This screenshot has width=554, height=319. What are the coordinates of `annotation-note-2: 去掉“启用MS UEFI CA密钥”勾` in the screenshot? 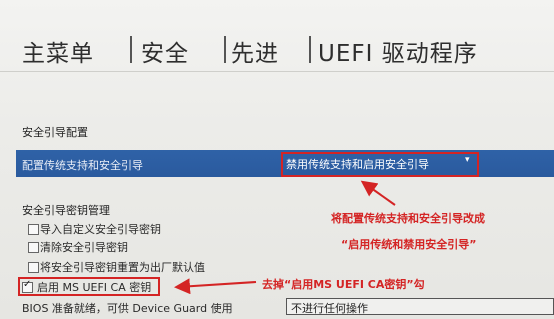 It's located at (343, 284).